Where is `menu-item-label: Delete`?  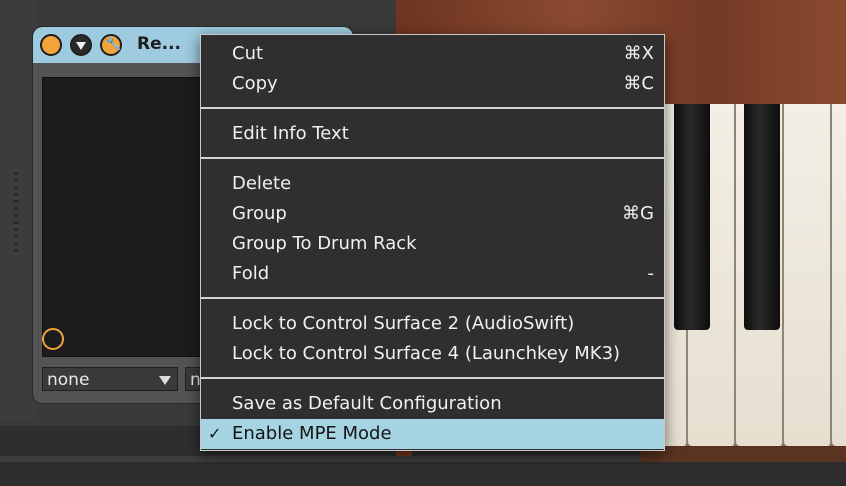
menu-item-label: Delete is located at coordinates (262, 183).